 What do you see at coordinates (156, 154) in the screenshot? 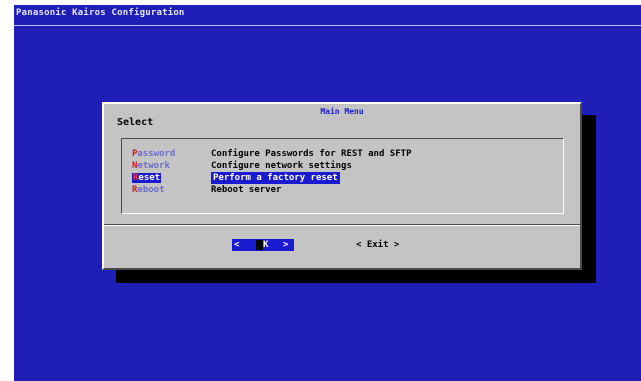
I see `menu-tag-rest: assword` at bounding box center [156, 154].